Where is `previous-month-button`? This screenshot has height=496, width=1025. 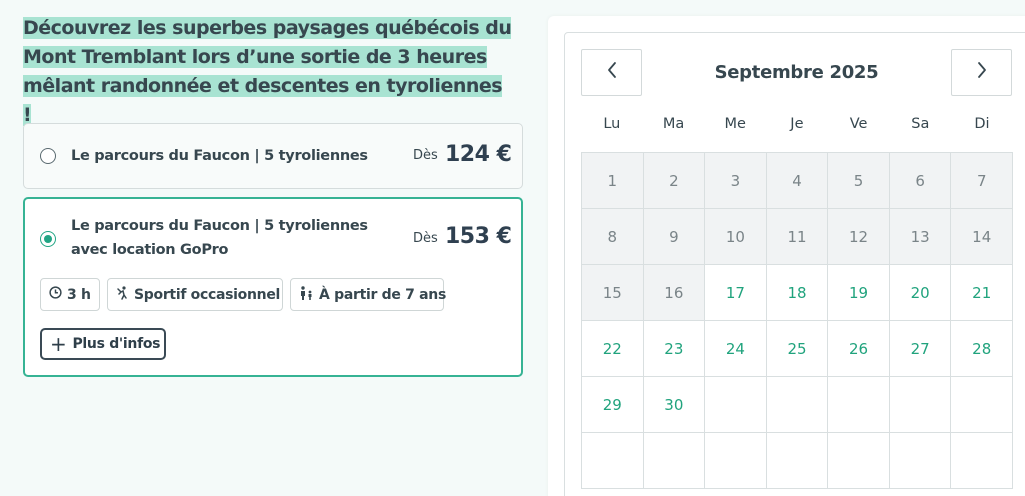 previous-month-button is located at coordinates (611, 72).